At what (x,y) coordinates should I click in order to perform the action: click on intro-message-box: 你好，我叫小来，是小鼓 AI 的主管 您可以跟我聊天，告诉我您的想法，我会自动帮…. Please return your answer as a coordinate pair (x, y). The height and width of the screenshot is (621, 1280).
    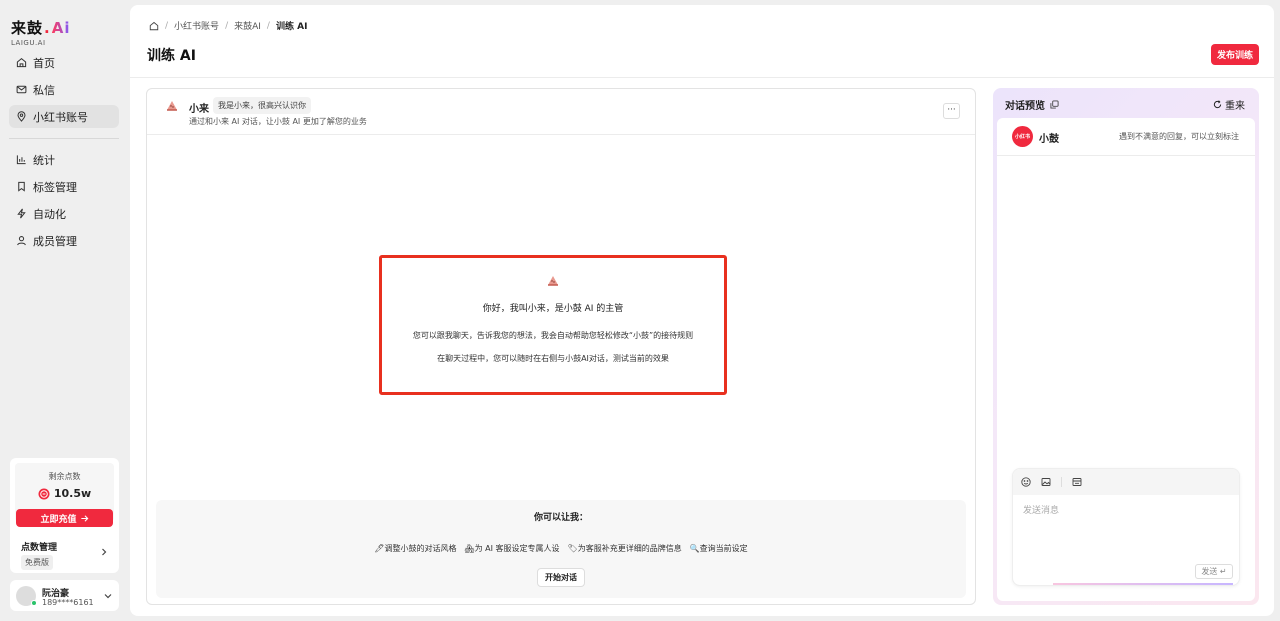
    Looking at the image, I should click on (553, 325).